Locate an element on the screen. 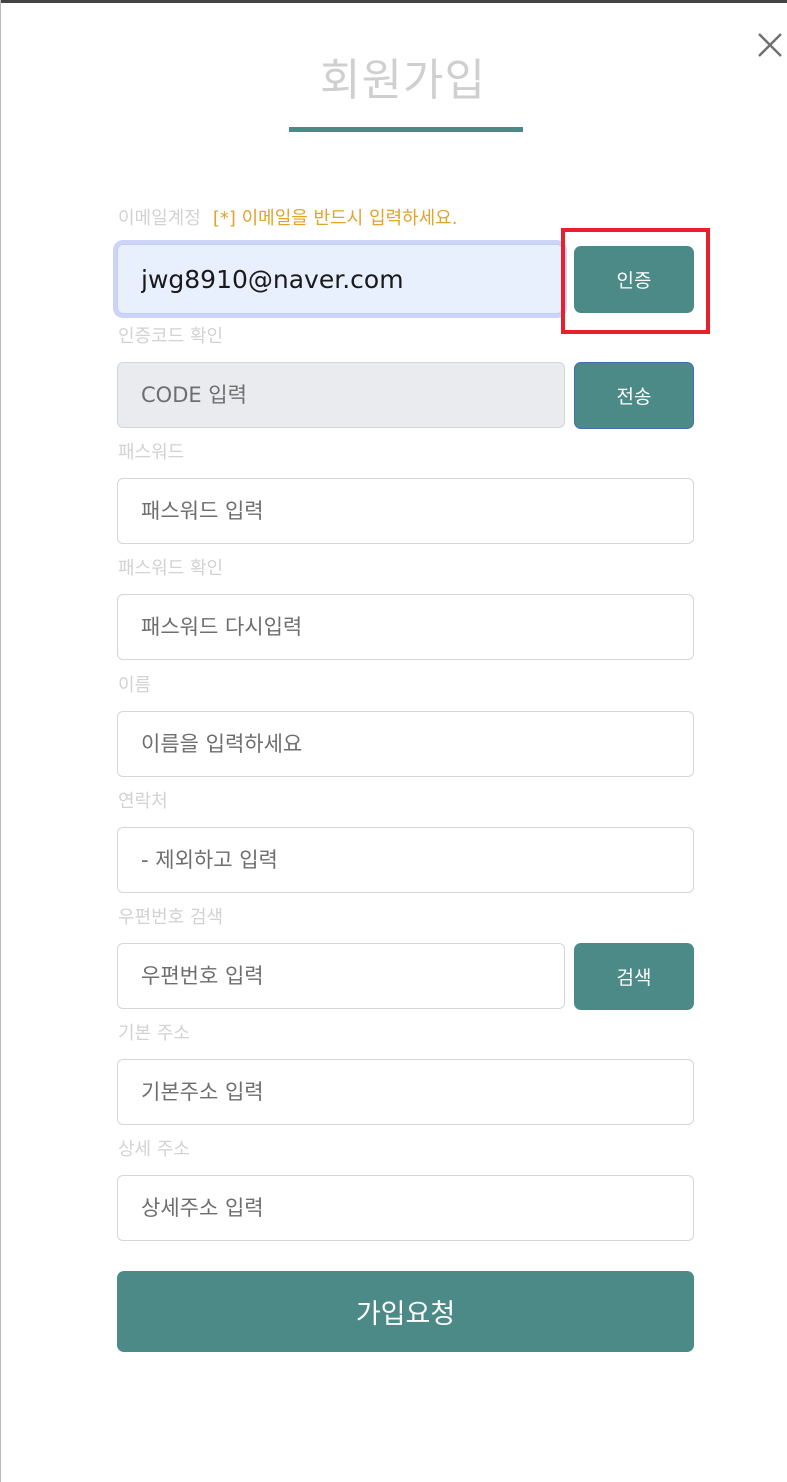 This screenshot has height=1482, width=787. email-input is located at coordinates (340, 279).